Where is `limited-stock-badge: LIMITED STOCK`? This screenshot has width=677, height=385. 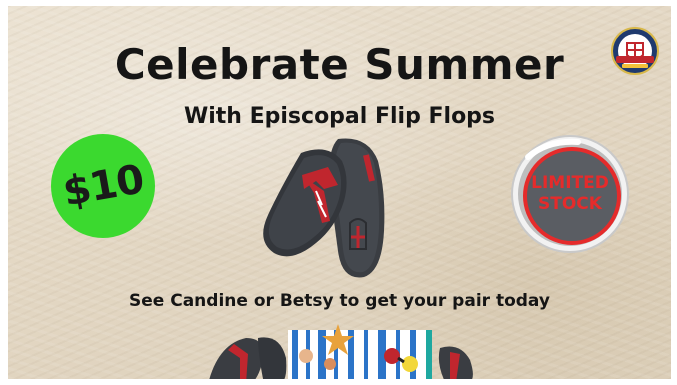
limited-stock-badge: LIMITED STOCK is located at coordinates (570, 194).